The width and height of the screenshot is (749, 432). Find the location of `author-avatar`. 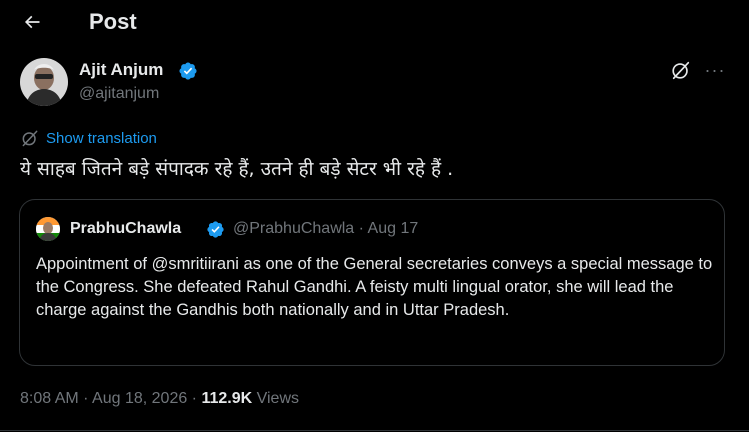

author-avatar is located at coordinates (44, 82).